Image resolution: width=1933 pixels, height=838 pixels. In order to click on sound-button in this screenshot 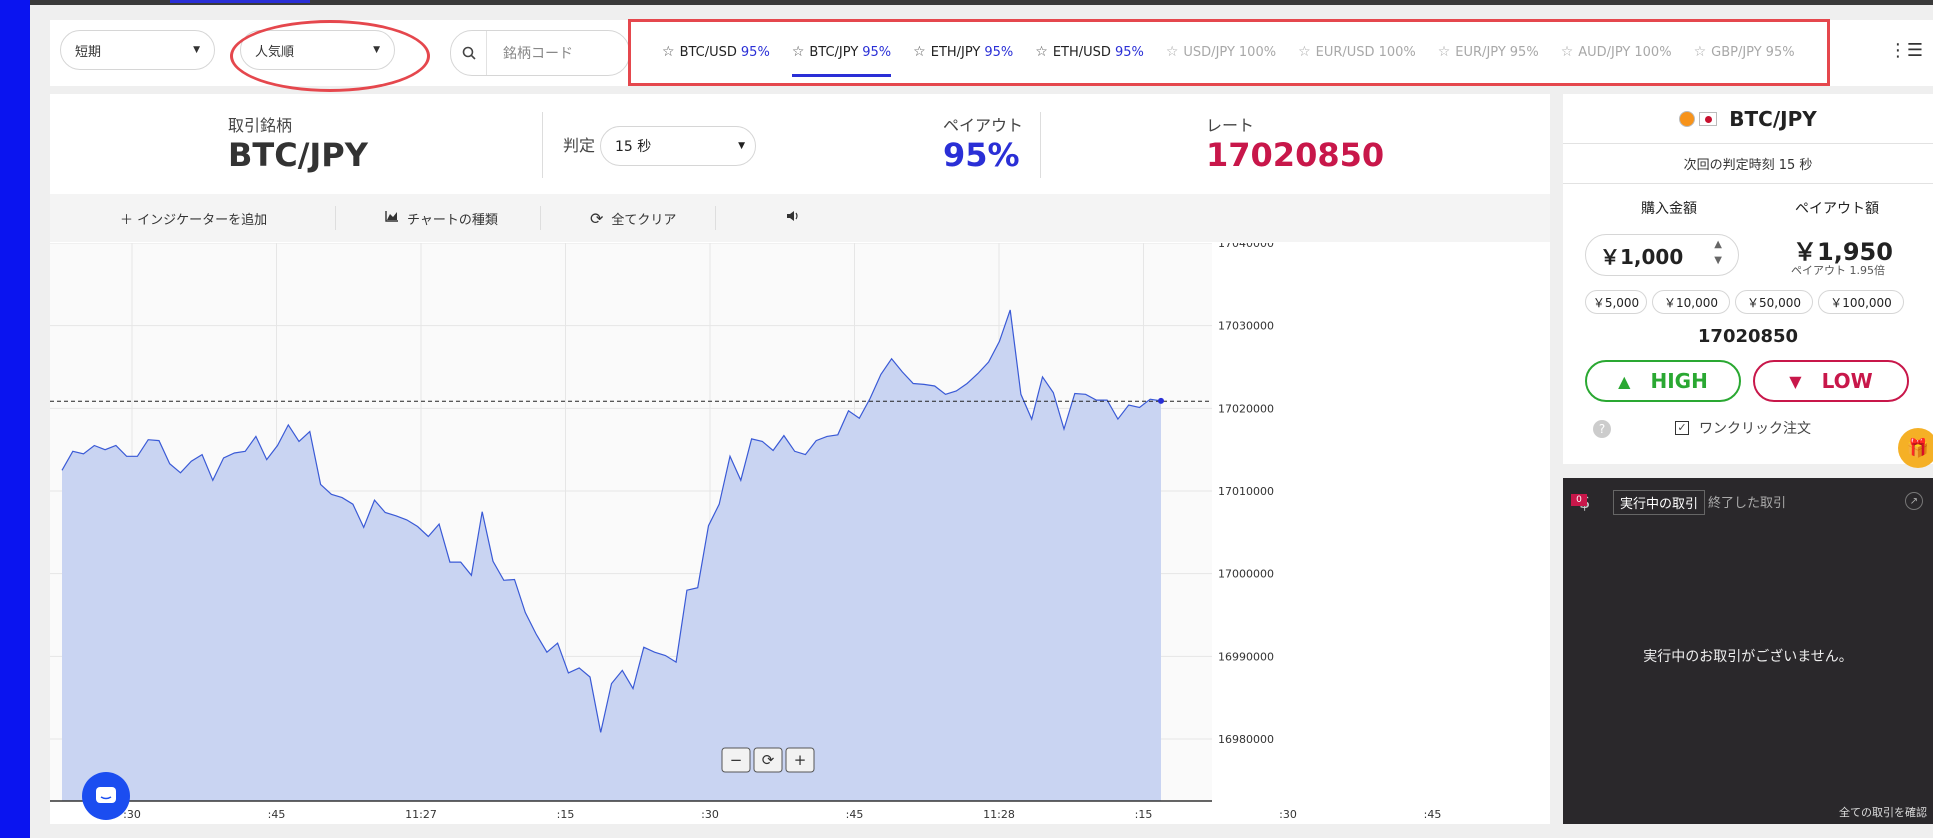, I will do `click(793, 218)`.